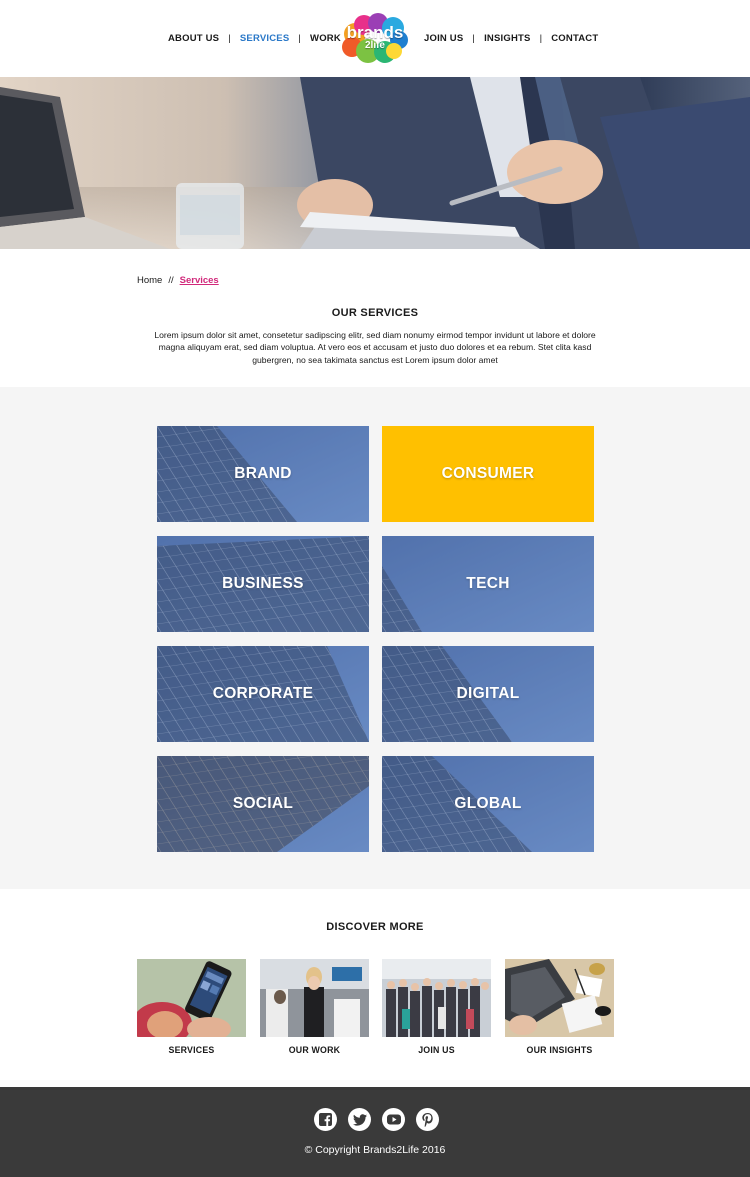 This screenshot has width=750, height=1177. Describe the element at coordinates (436, 998) in the screenshot. I see `discover-thumb-team-photo` at that location.